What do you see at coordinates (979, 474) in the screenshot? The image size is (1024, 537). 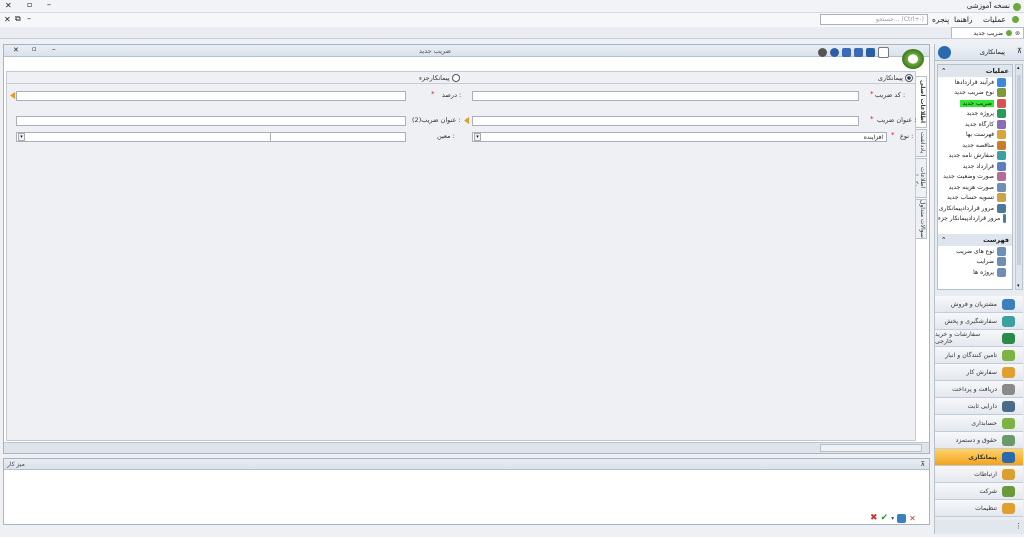 I see `nav-module-button: ارتباطات` at bounding box center [979, 474].